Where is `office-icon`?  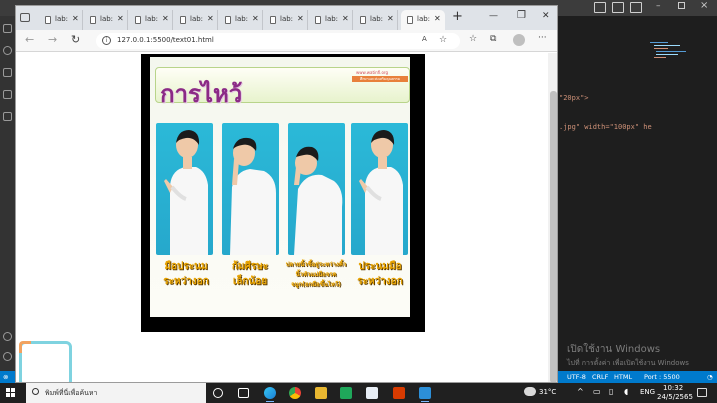 office-icon is located at coordinates (399, 393).